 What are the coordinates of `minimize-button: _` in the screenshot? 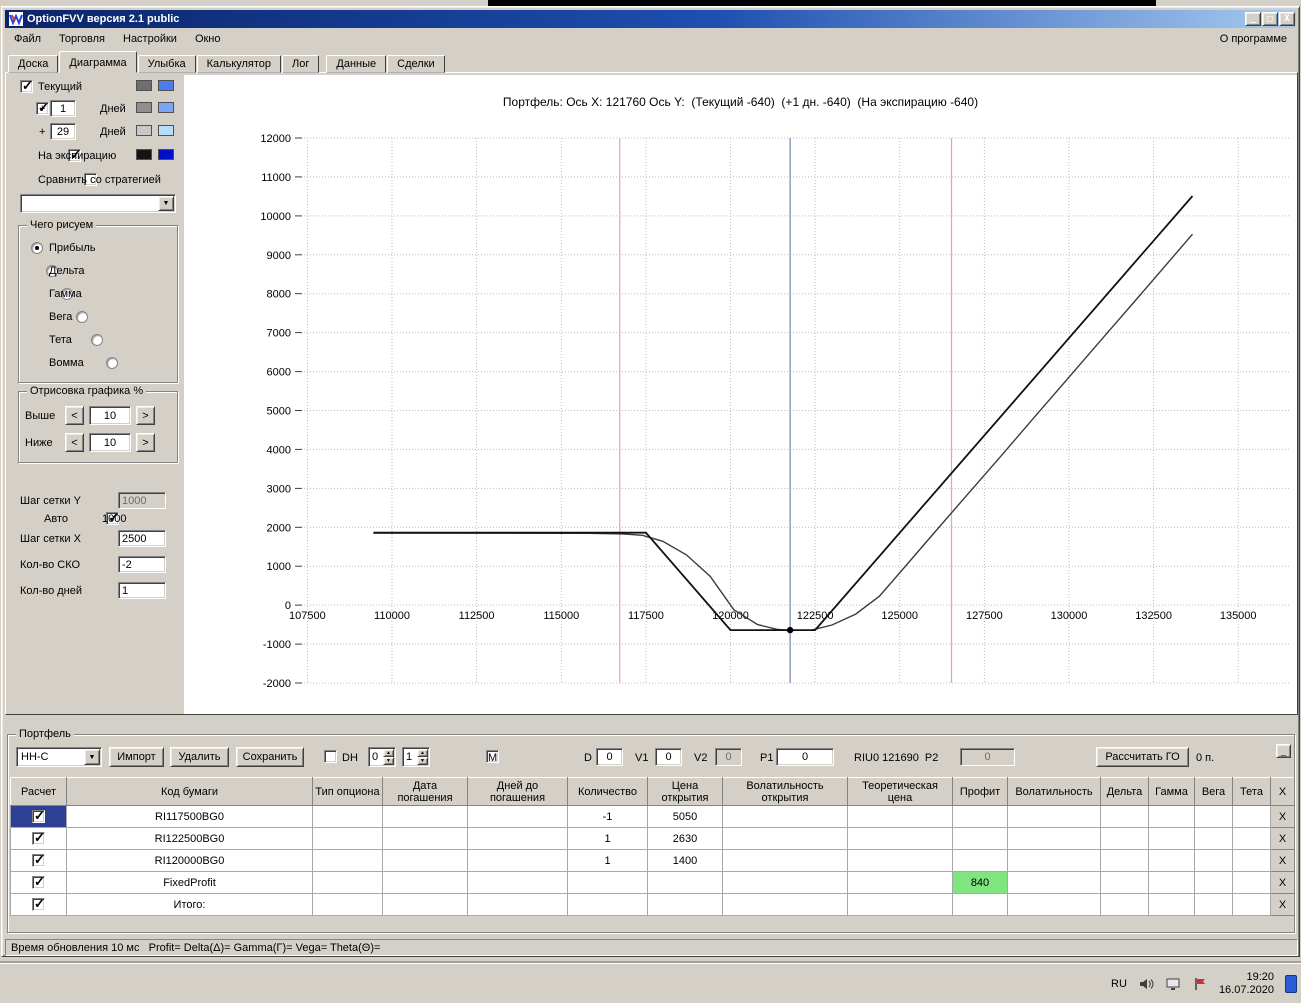 It's located at (1253, 19).